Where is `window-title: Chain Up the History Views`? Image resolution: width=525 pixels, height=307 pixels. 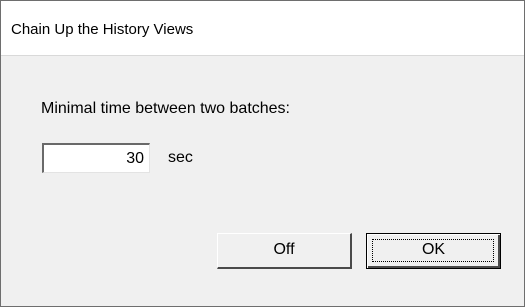 window-title: Chain Up the History Views is located at coordinates (102, 29).